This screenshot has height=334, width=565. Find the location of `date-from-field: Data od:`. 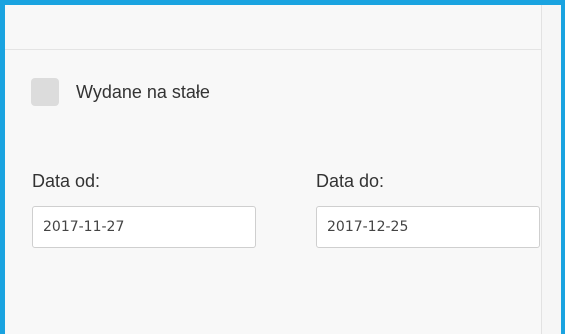

date-from-field: Data od: is located at coordinates (144, 209).